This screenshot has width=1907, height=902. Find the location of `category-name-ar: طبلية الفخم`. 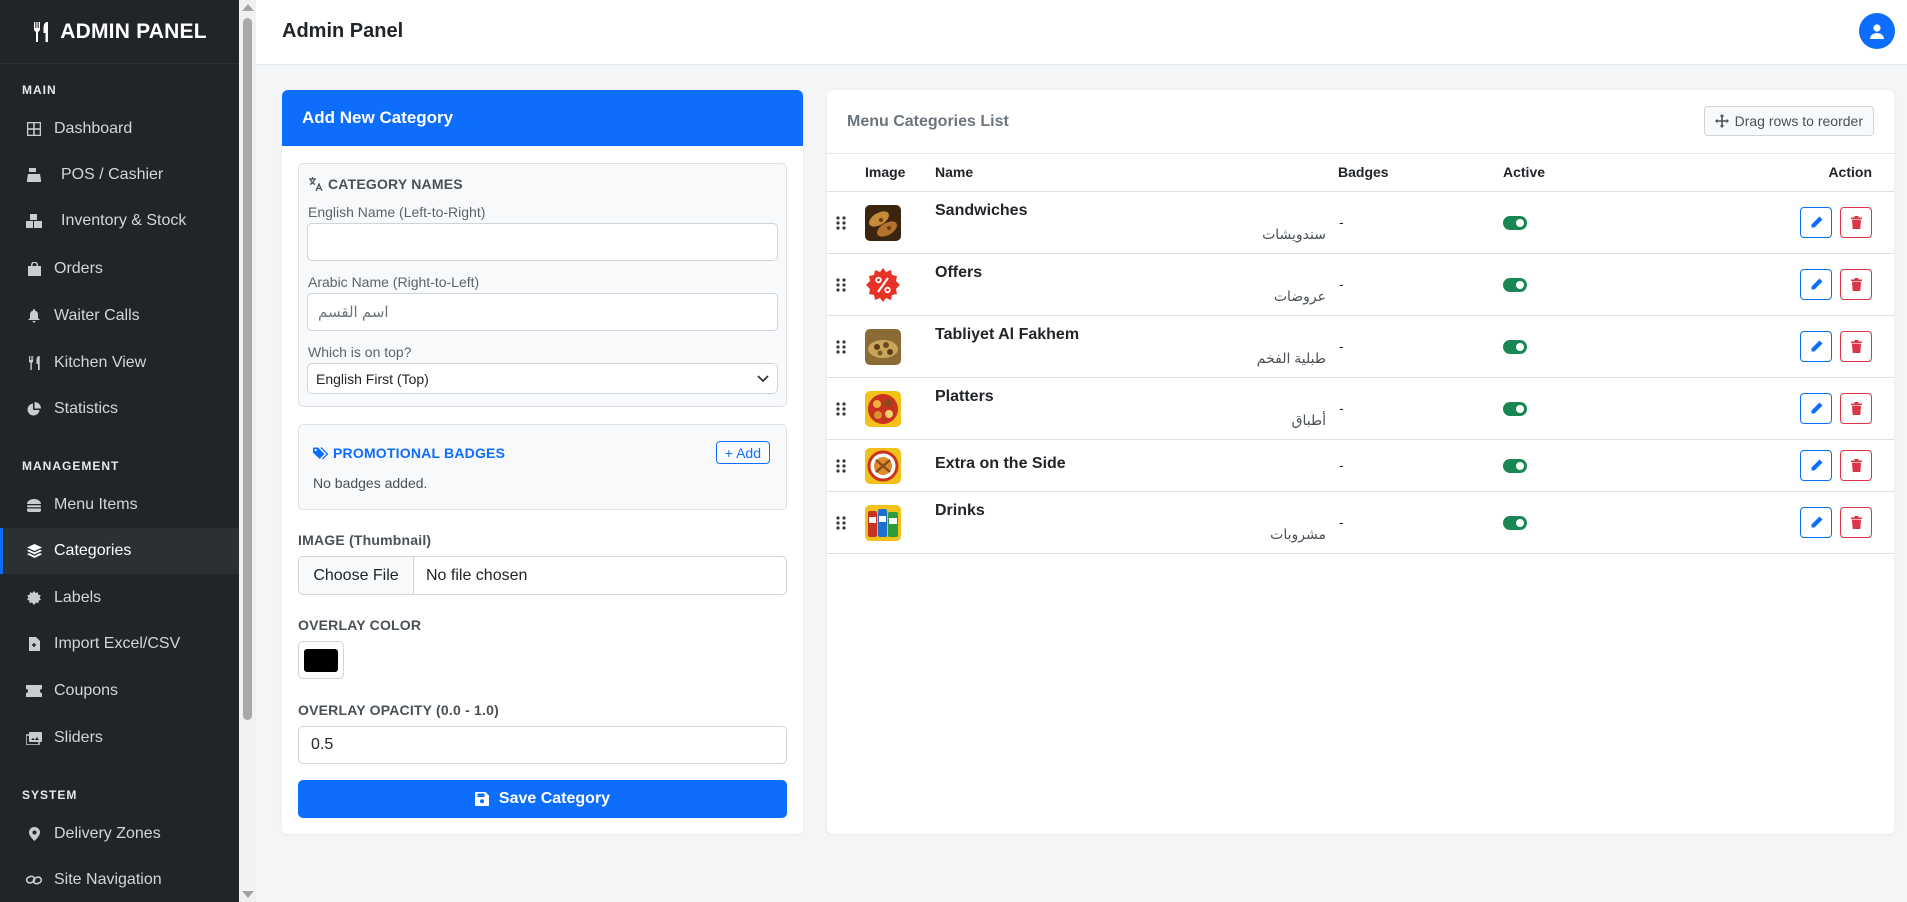

category-name-ar: طبلية الفخم is located at coordinates (1291, 358).